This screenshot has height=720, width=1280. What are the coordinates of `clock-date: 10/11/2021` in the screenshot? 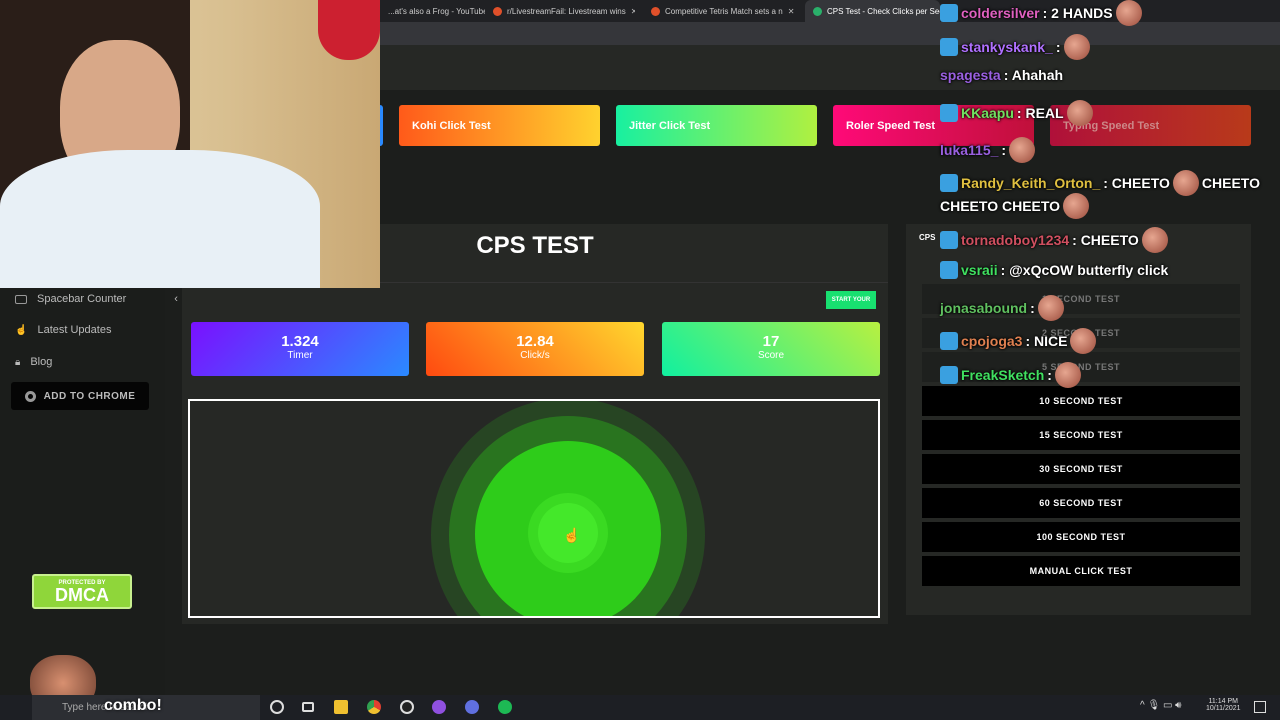 It's located at (1223, 708).